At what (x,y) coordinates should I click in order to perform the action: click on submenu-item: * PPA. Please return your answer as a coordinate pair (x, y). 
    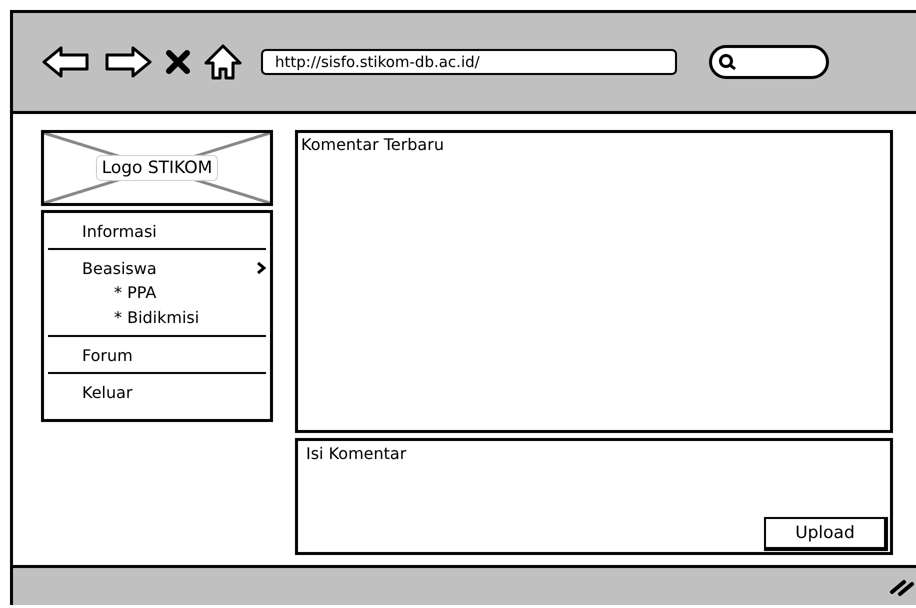
    Looking at the image, I should click on (157, 293).